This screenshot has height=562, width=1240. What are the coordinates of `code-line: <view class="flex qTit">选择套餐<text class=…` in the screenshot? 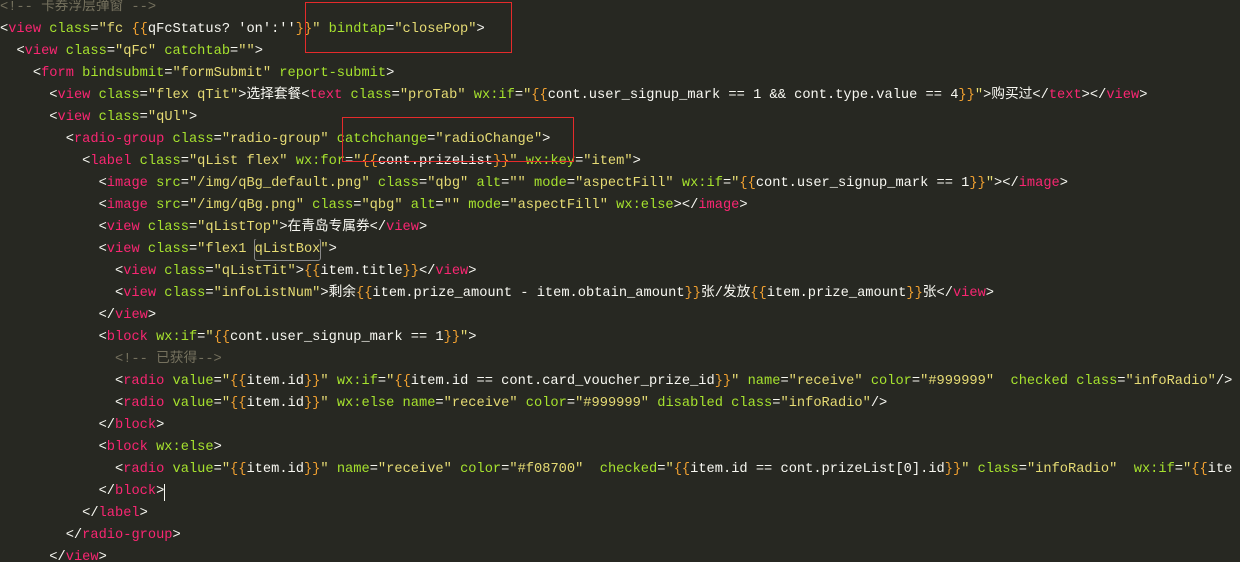 It's located at (620, 96).